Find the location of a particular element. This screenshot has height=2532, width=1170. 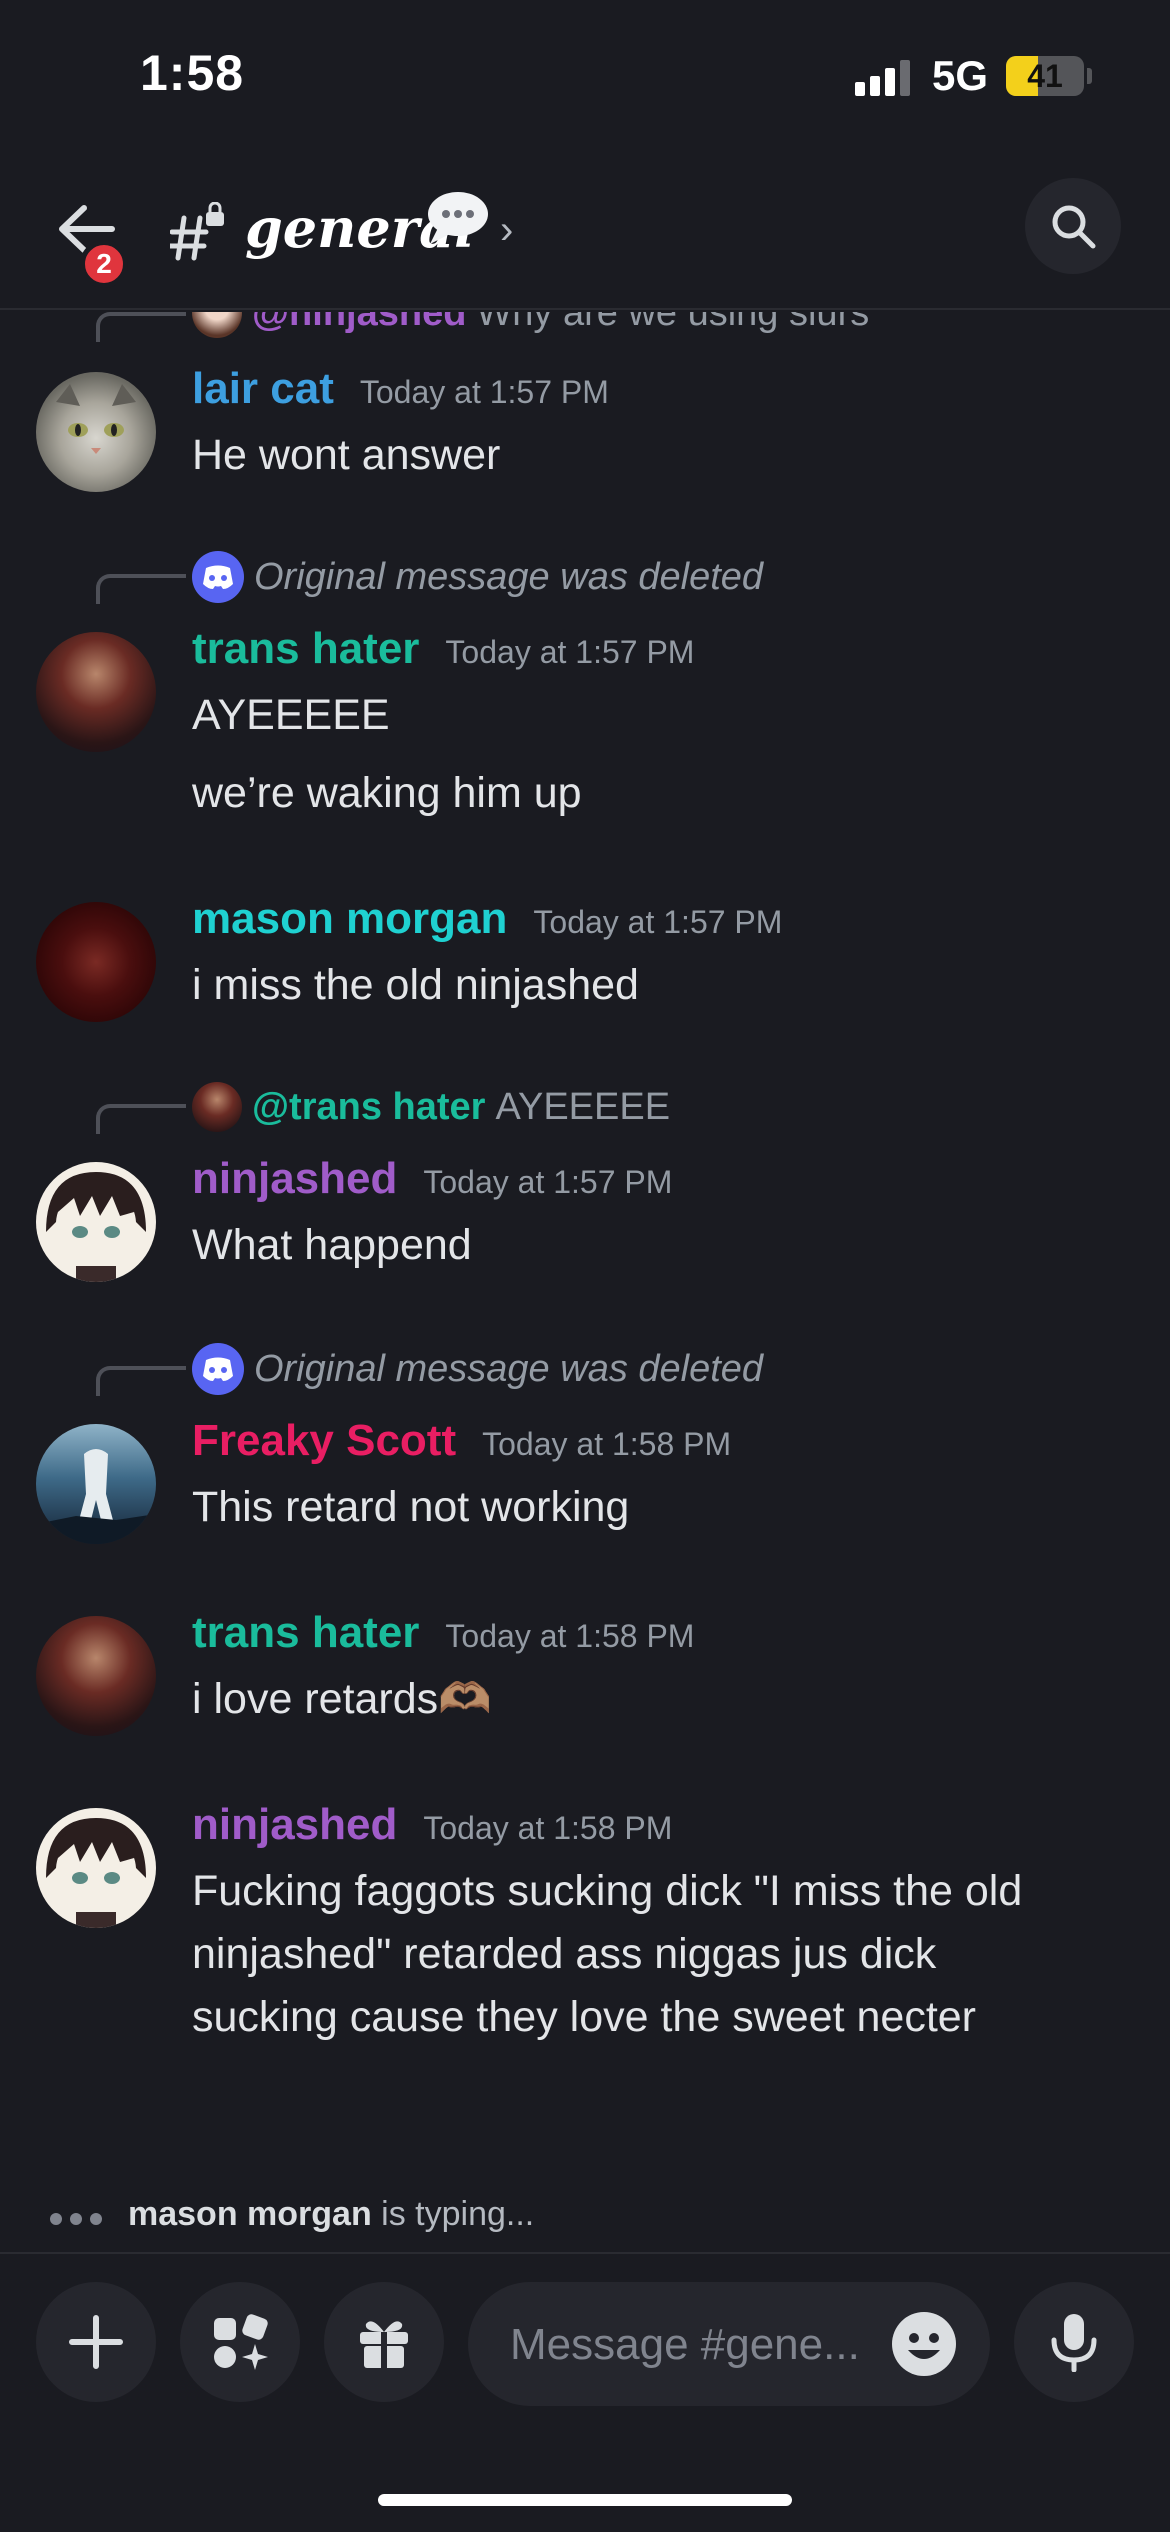

message-text: i miss the old ninjashed is located at coordinates (415, 985).